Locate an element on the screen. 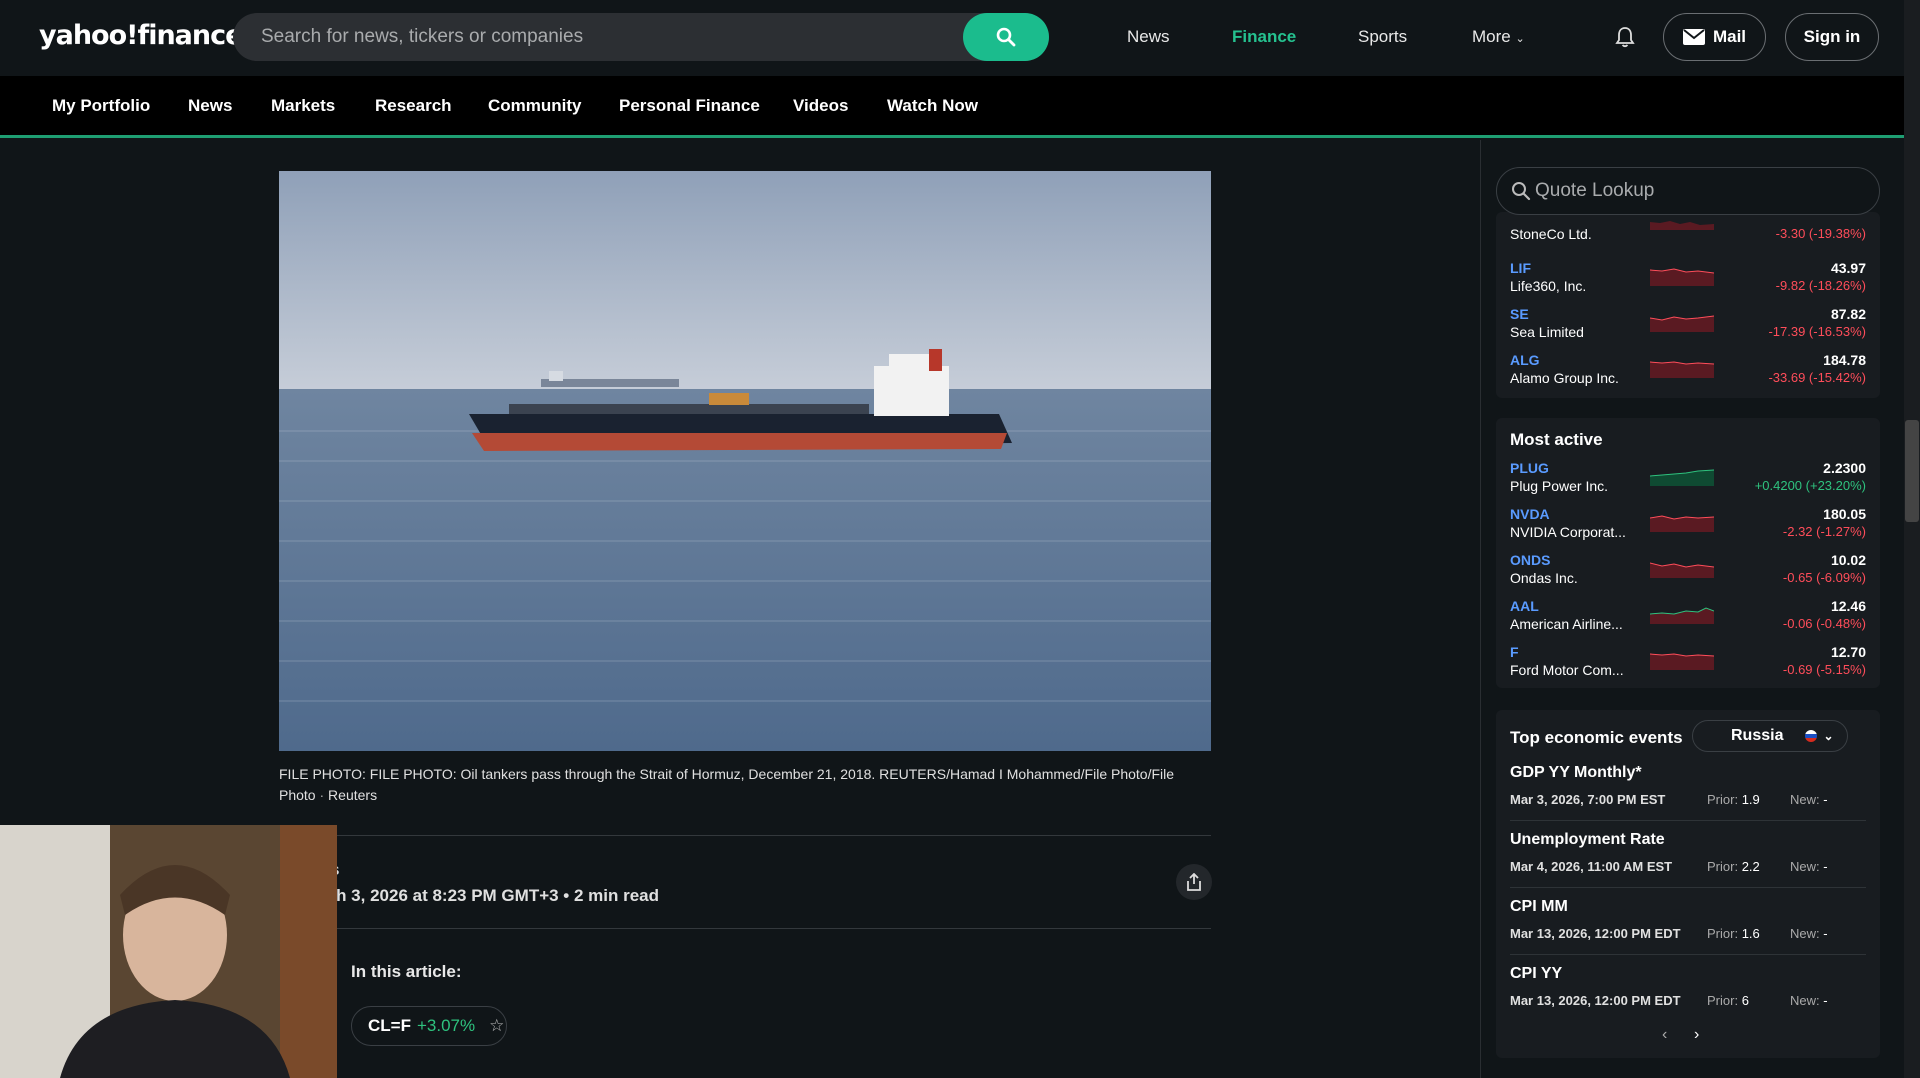 This screenshot has width=1920, height=1078. stock-name: Sea Limited is located at coordinates (1547, 332).